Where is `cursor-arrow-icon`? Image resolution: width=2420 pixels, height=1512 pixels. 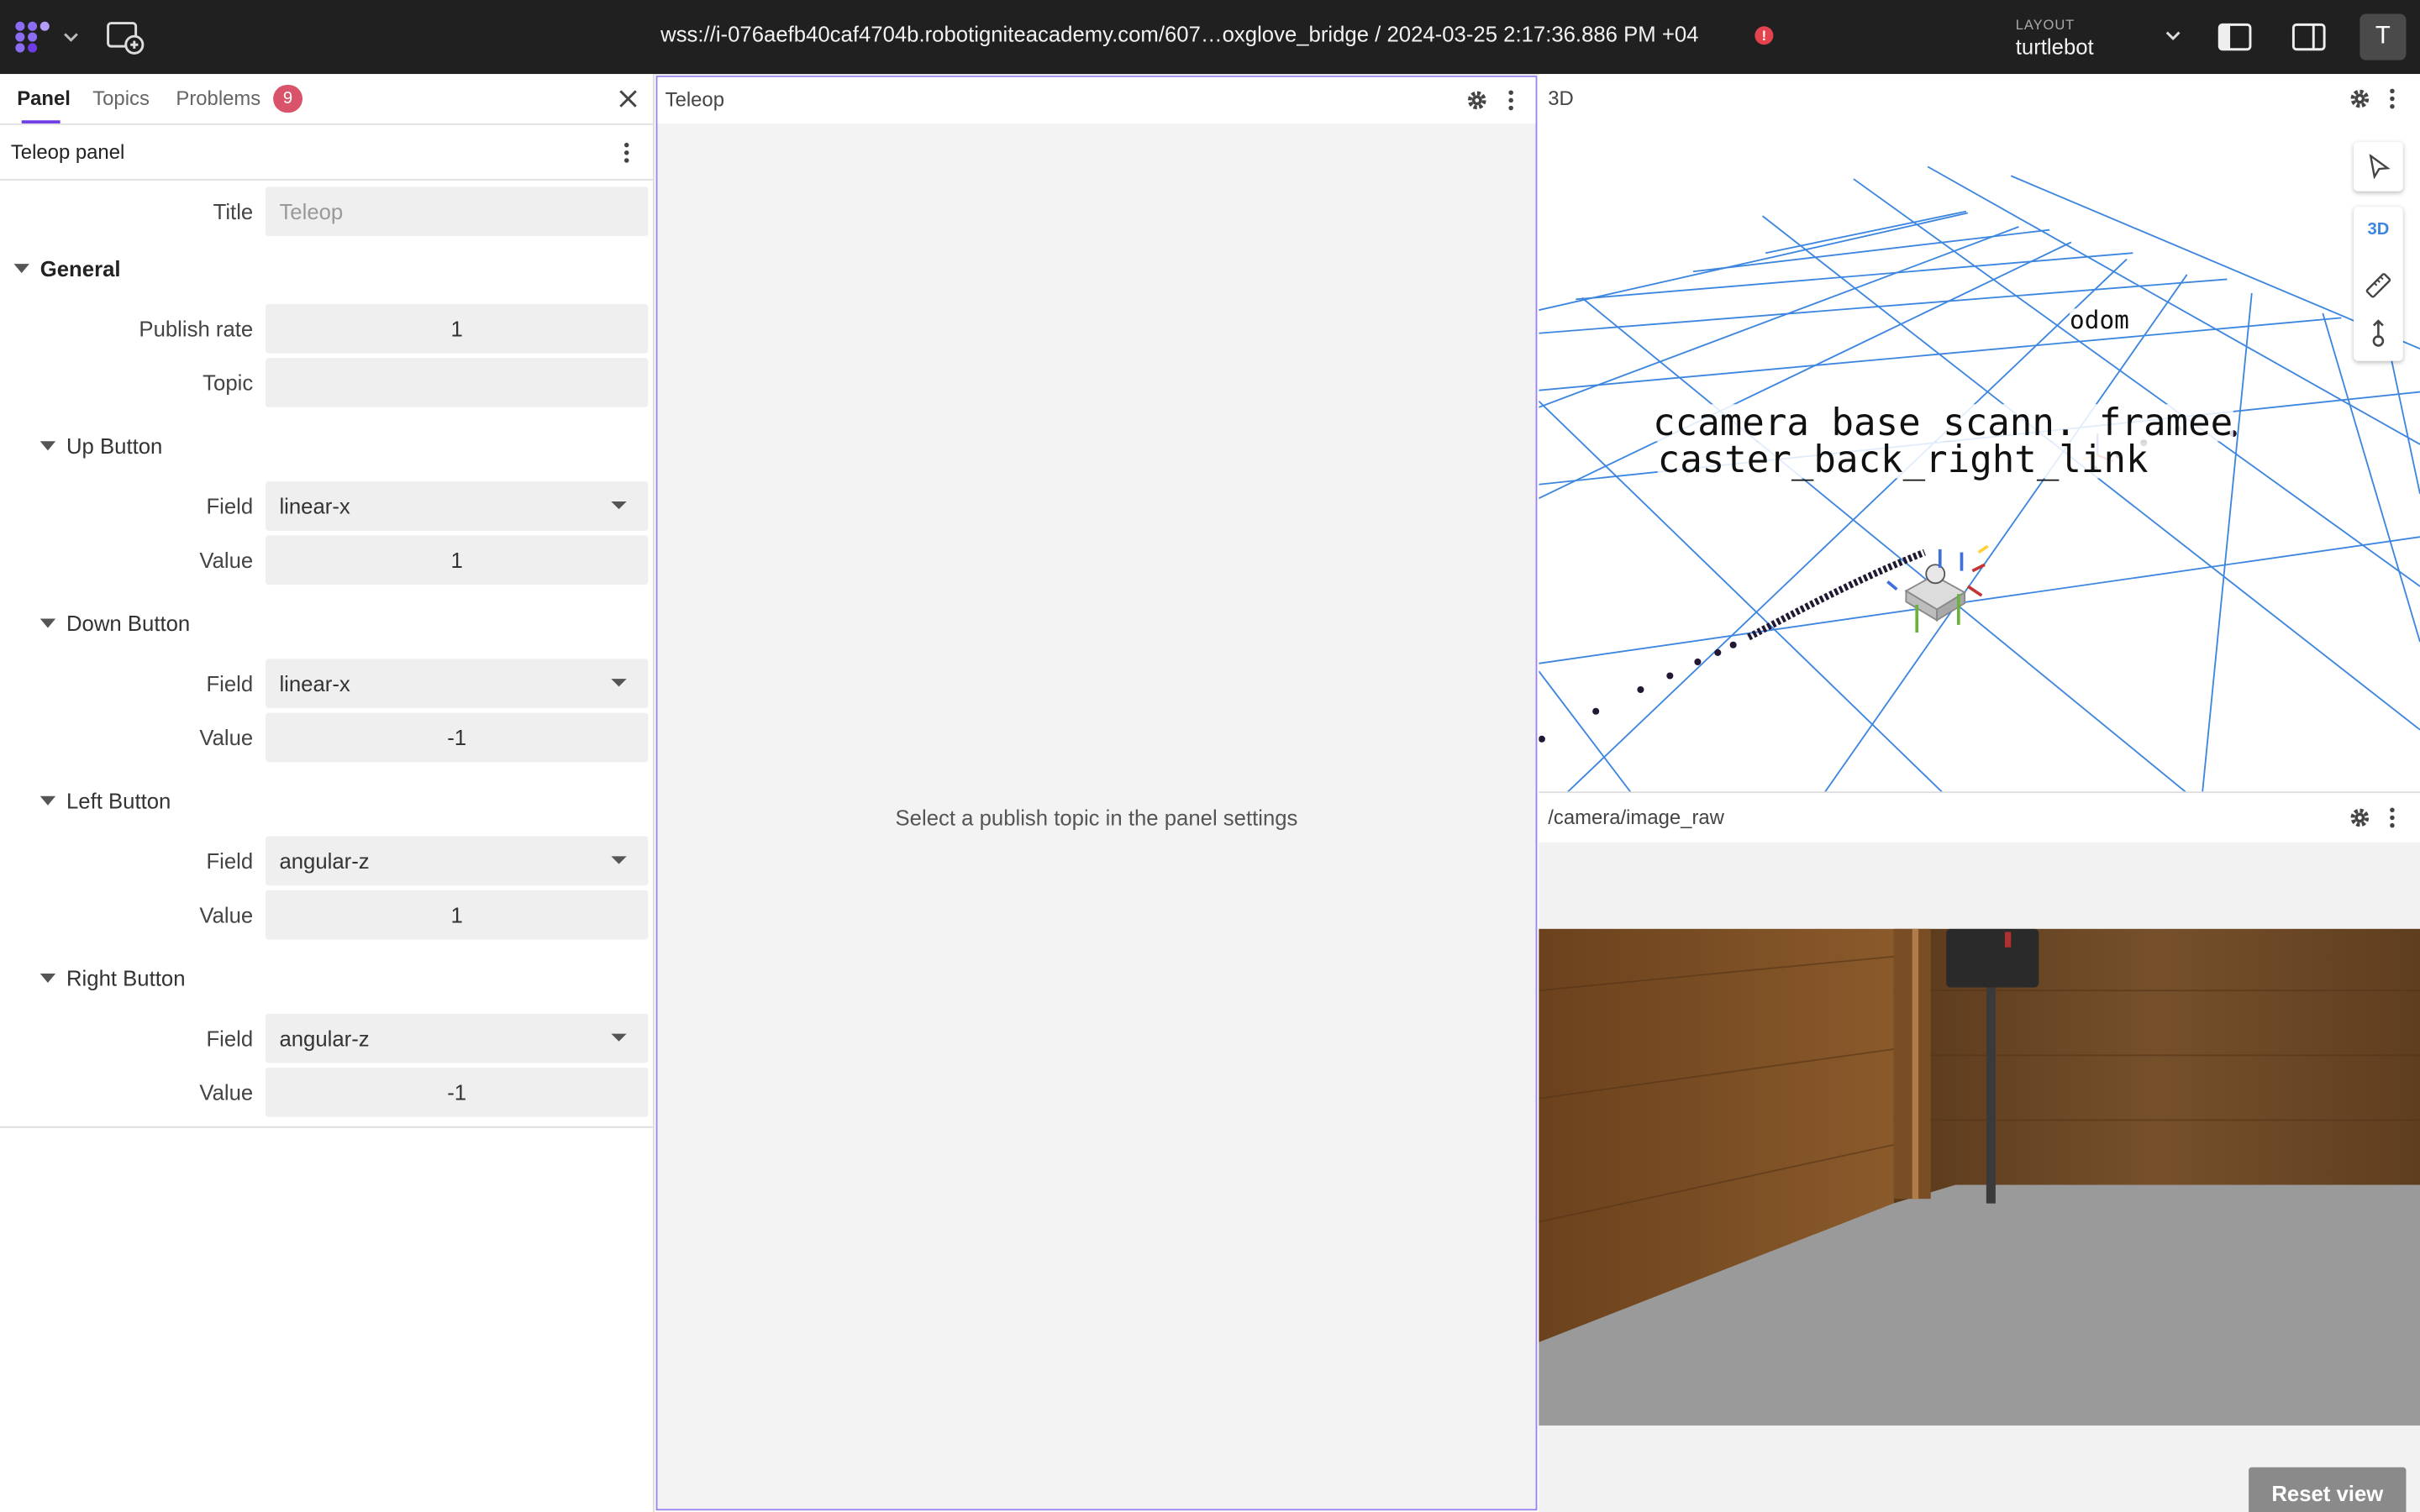
cursor-arrow-icon is located at coordinates (2380, 167).